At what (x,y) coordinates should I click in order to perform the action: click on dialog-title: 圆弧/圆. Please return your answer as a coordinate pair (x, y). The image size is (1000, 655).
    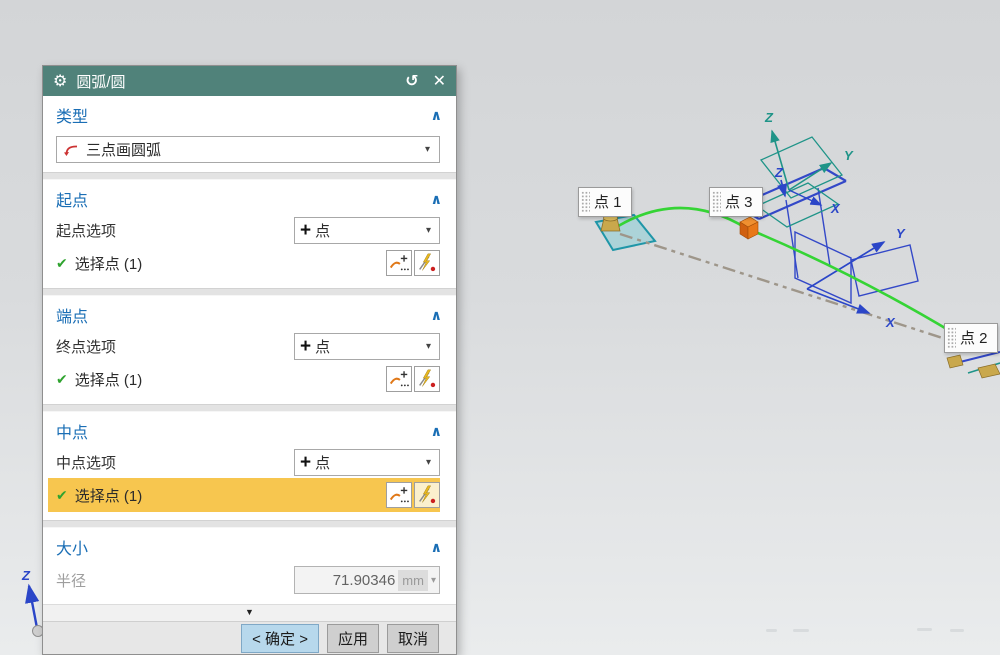
    Looking at the image, I should click on (101, 82).